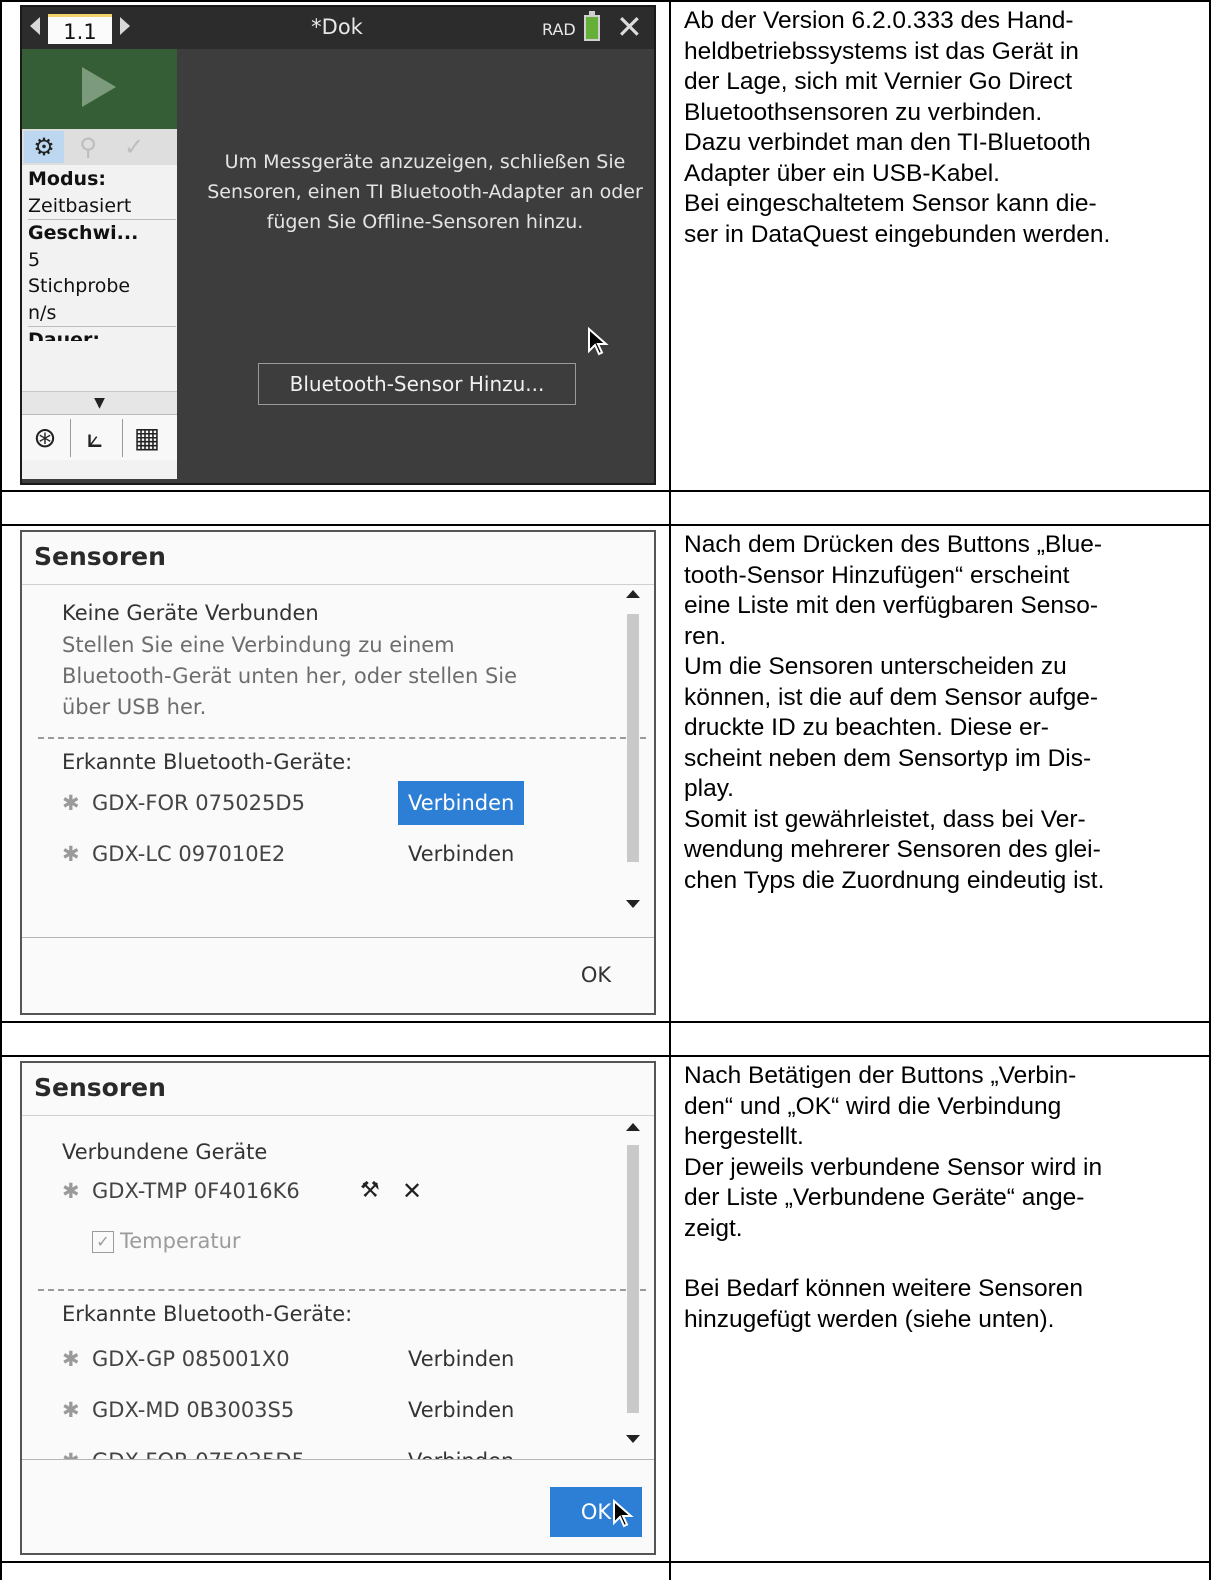 This screenshot has width=1211, height=1580. What do you see at coordinates (892, 849) in the screenshot?
I see `text-line: wendung mehrerer Sensoren des glei-` at bounding box center [892, 849].